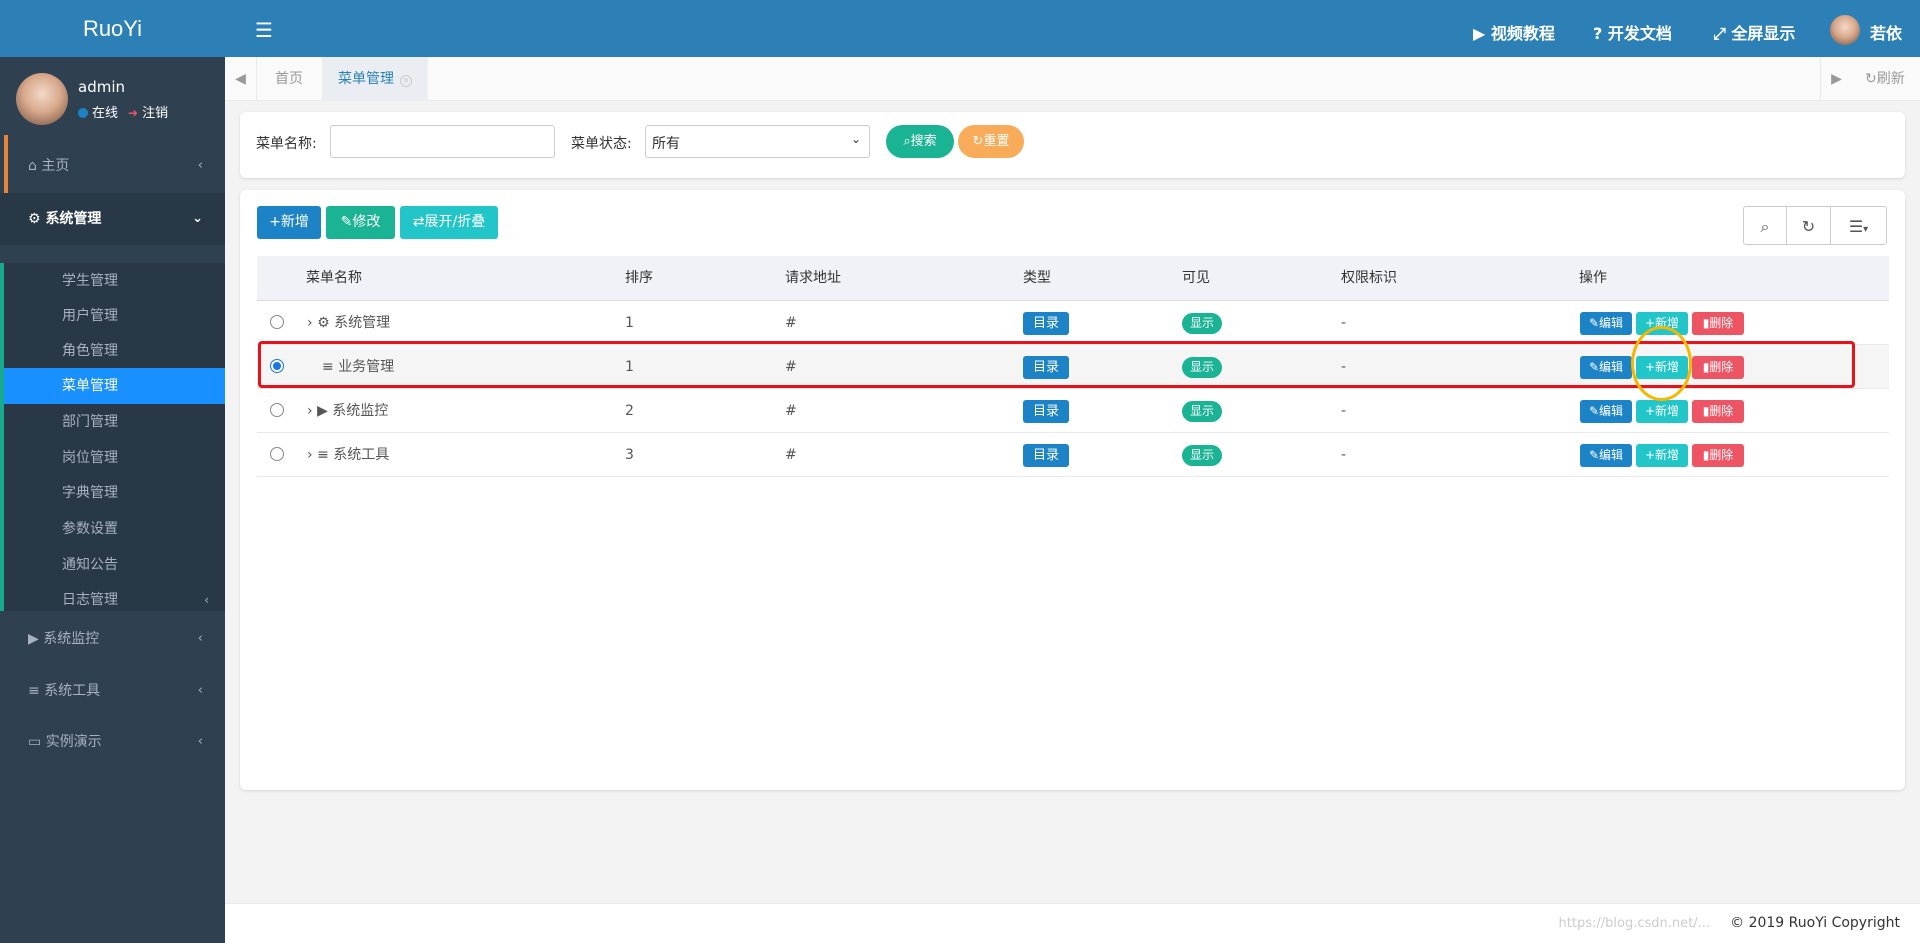  I want to click on menu-name-cell: › ⚙ 系统管理, so click(348, 323).